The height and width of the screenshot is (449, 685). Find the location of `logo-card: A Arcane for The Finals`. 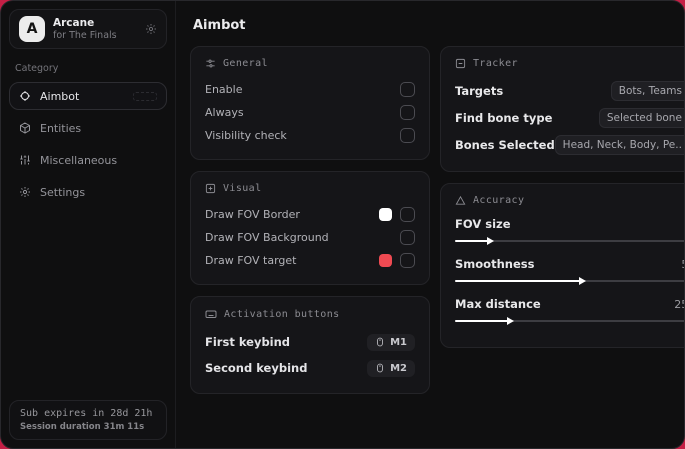

logo-card: A Arcane for The Finals is located at coordinates (88, 29).